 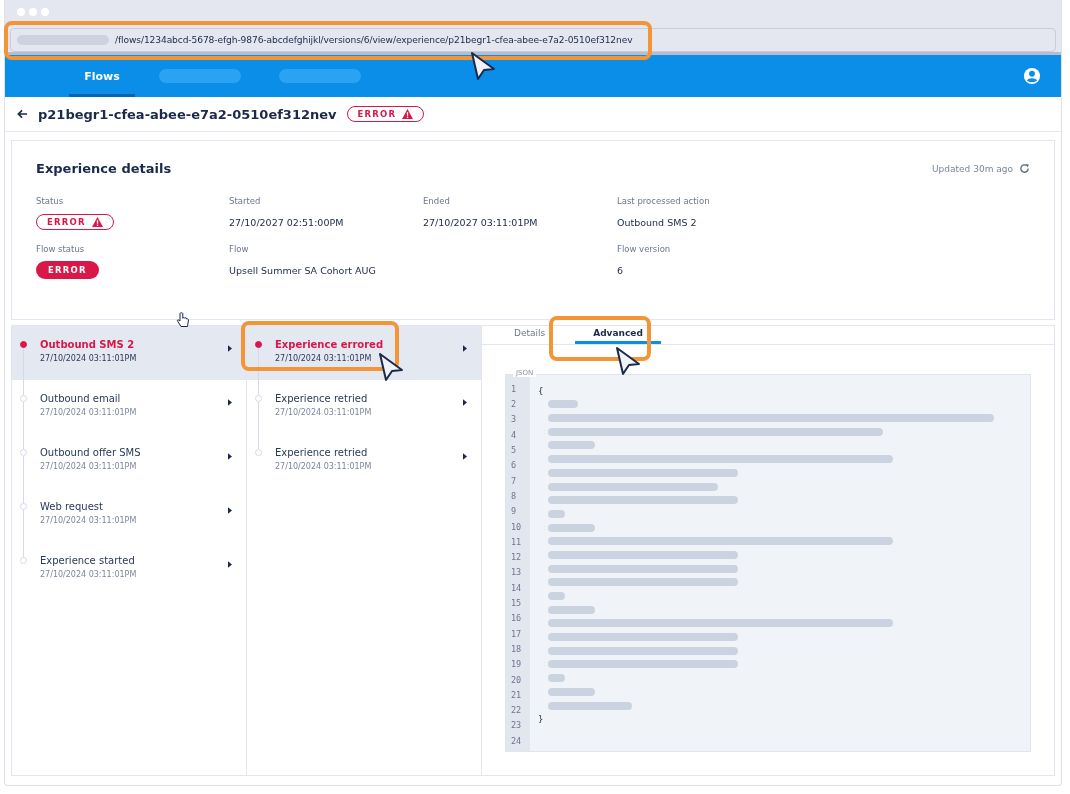 What do you see at coordinates (129, 515) in the screenshot?
I see `timeline-item: Web request 27/10/2024 03:11:01PM` at bounding box center [129, 515].